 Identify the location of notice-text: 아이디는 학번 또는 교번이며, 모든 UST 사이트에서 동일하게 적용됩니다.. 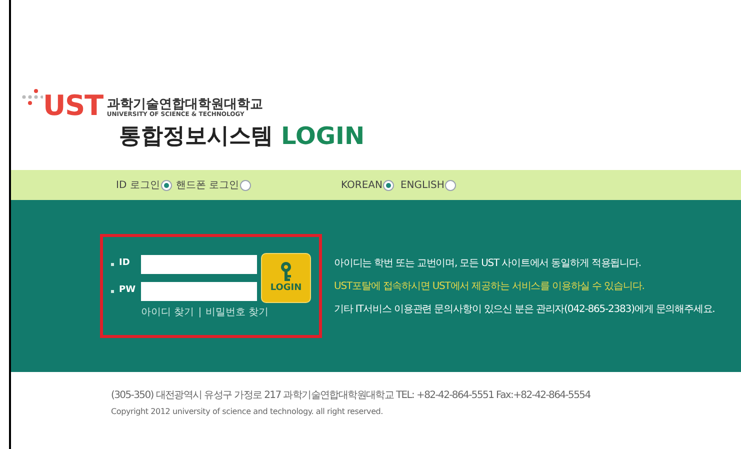
(488, 263).